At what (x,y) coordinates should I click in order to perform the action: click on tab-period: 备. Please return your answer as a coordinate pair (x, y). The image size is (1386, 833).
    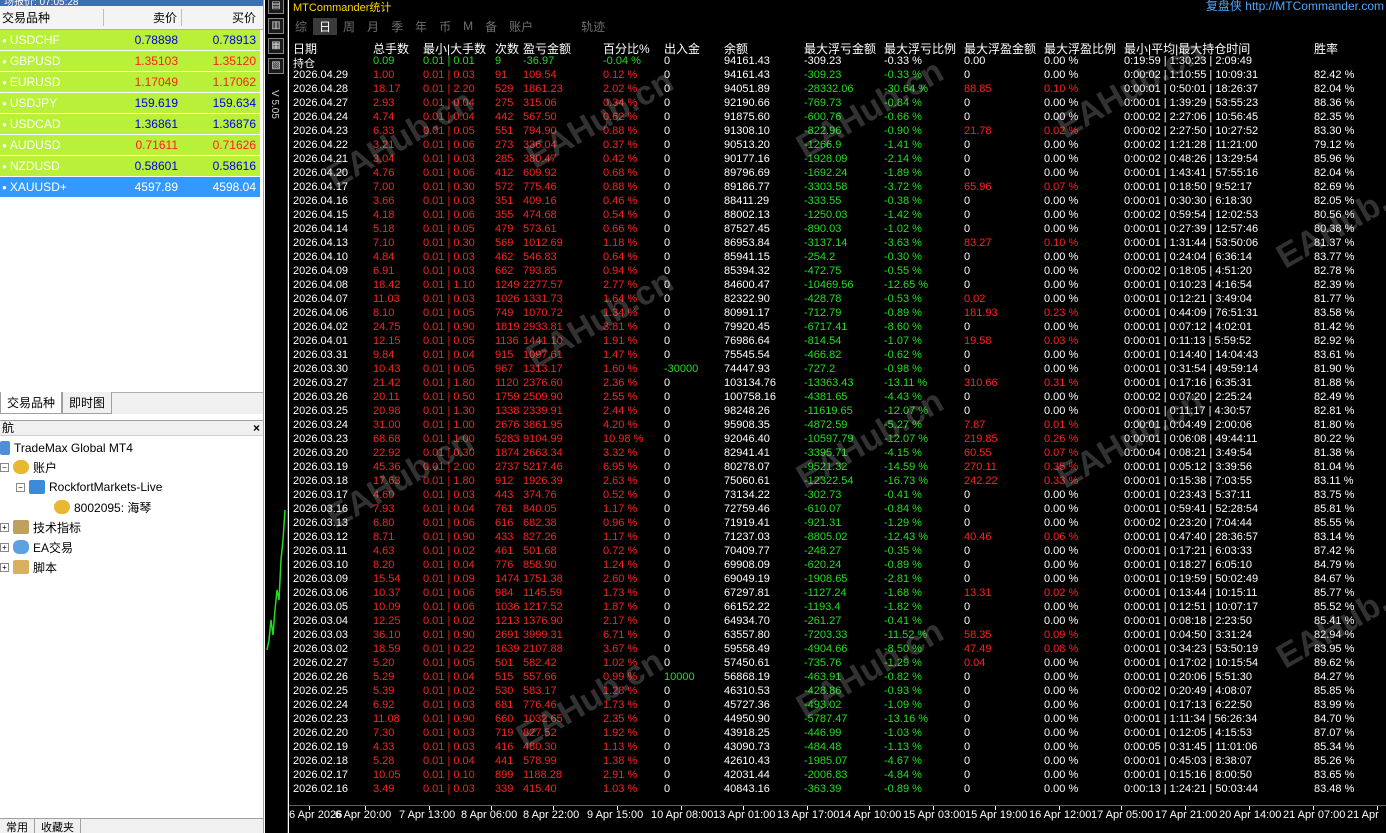
    Looking at the image, I should click on (491, 26).